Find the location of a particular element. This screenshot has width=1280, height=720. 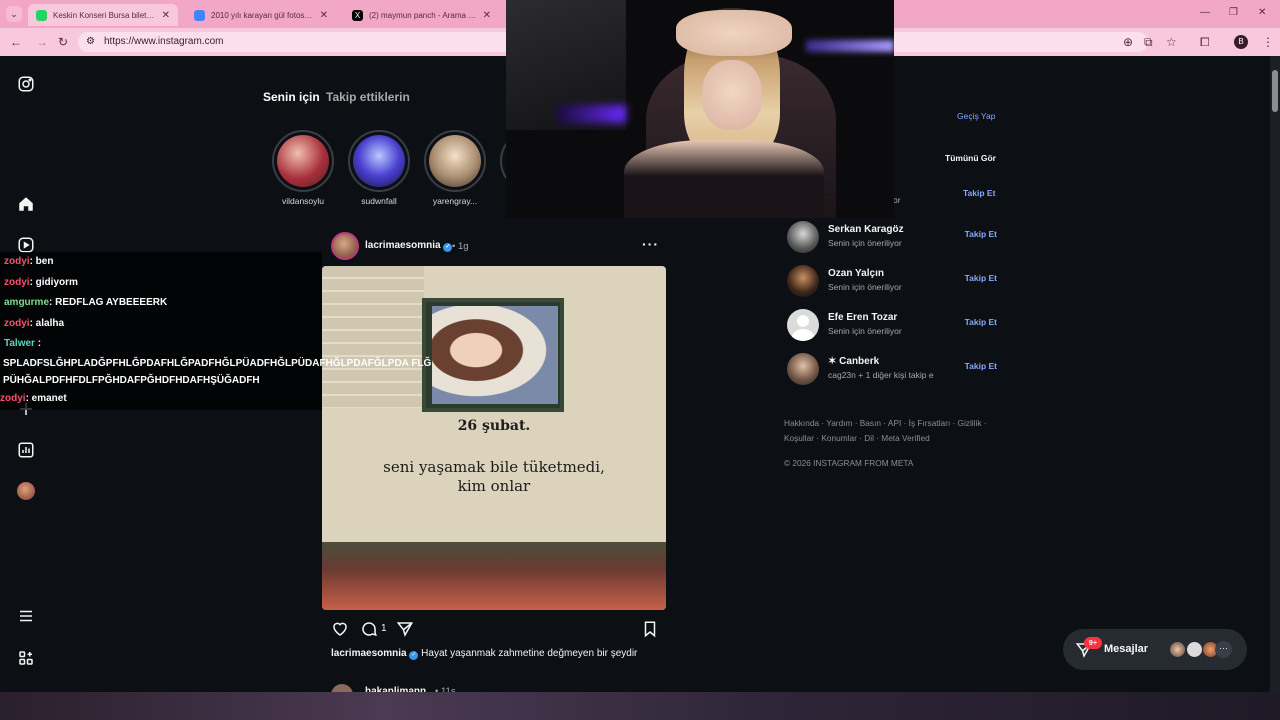

whatsapp-icon is located at coordinates (41, 15).